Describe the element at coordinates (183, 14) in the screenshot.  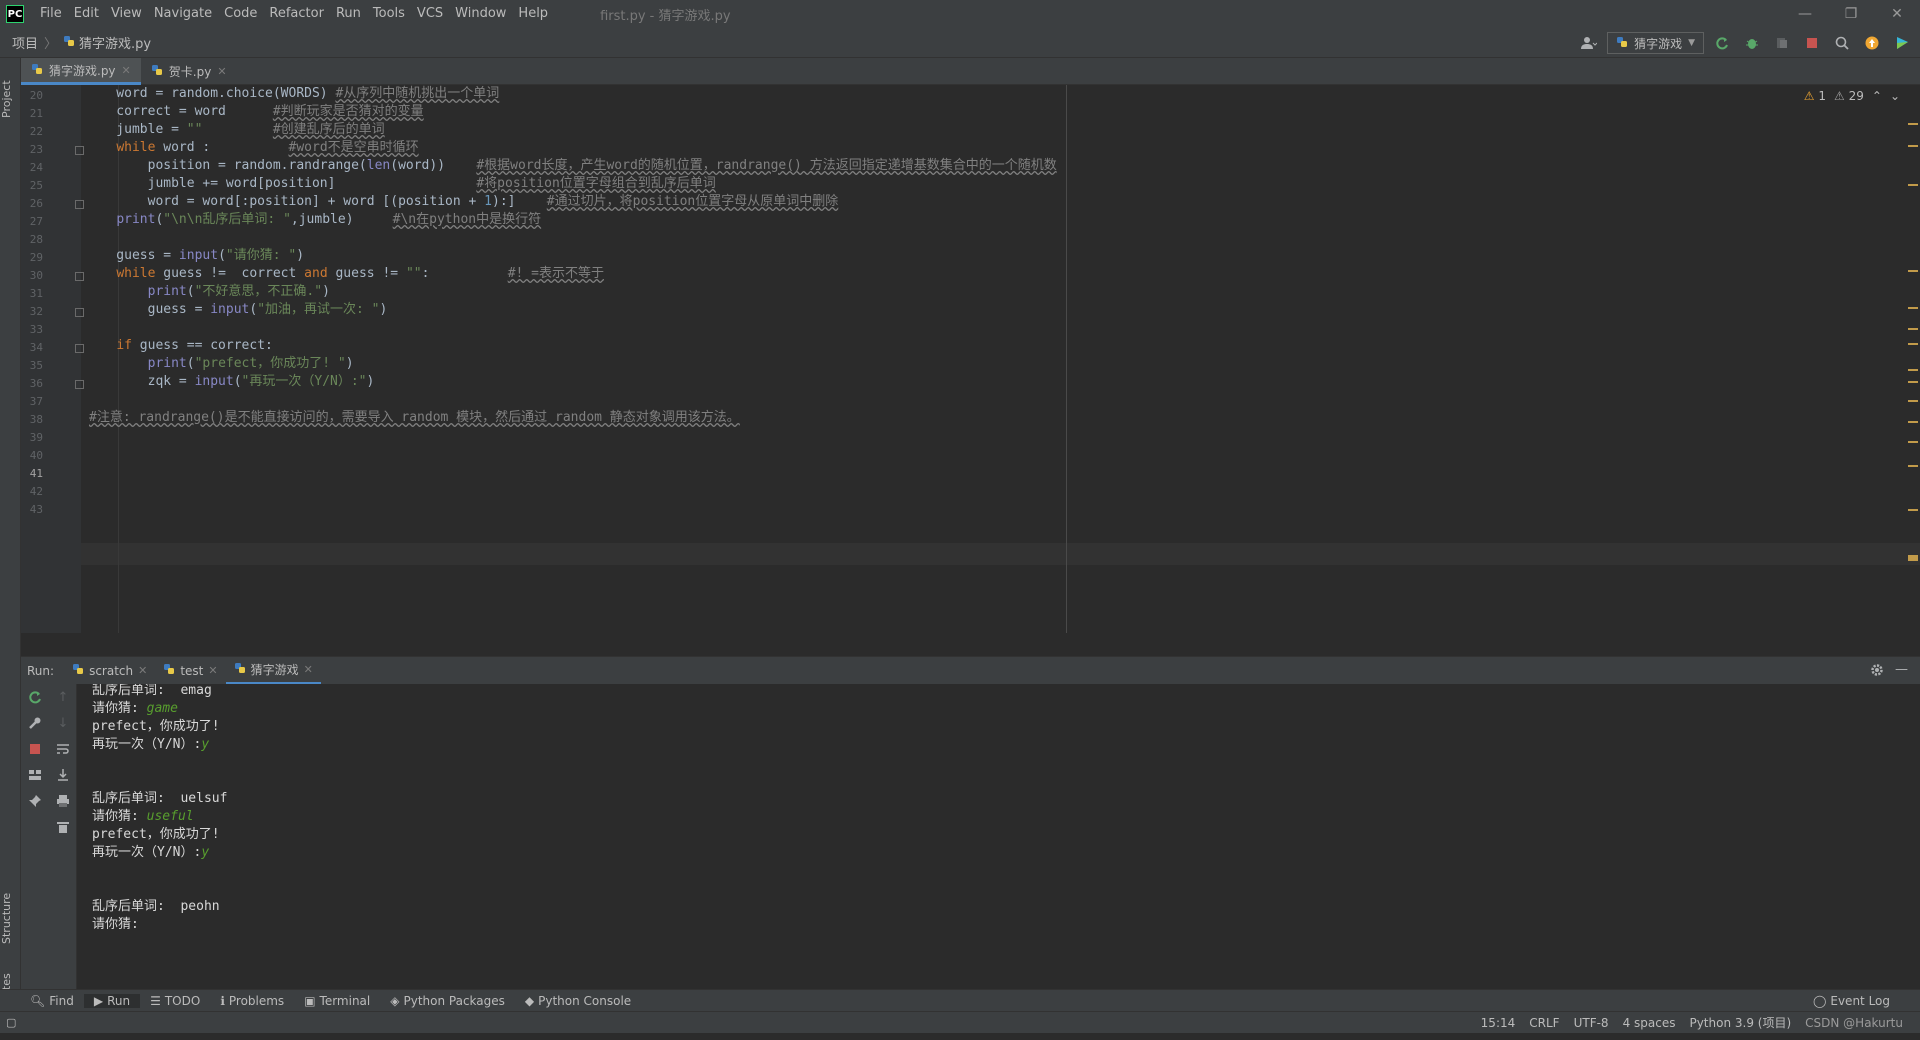
I see `menu-navigate: Navigate` at that location.